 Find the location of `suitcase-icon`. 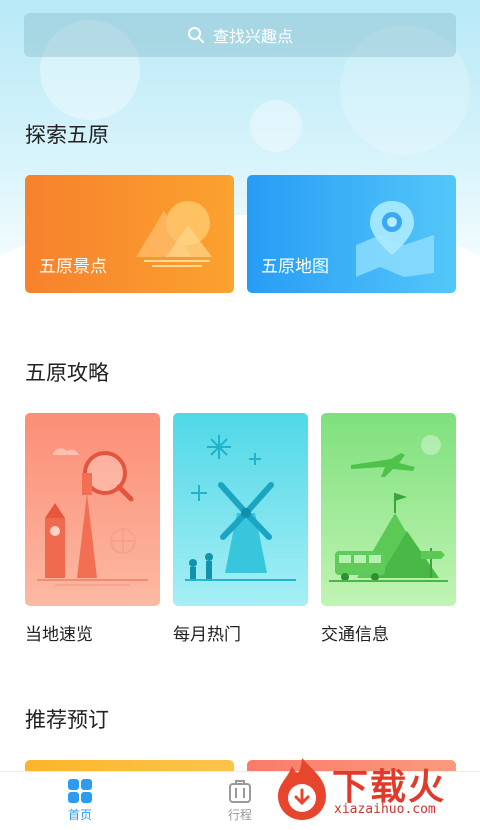

suitcase-icon is located at coordinates (240, 791).